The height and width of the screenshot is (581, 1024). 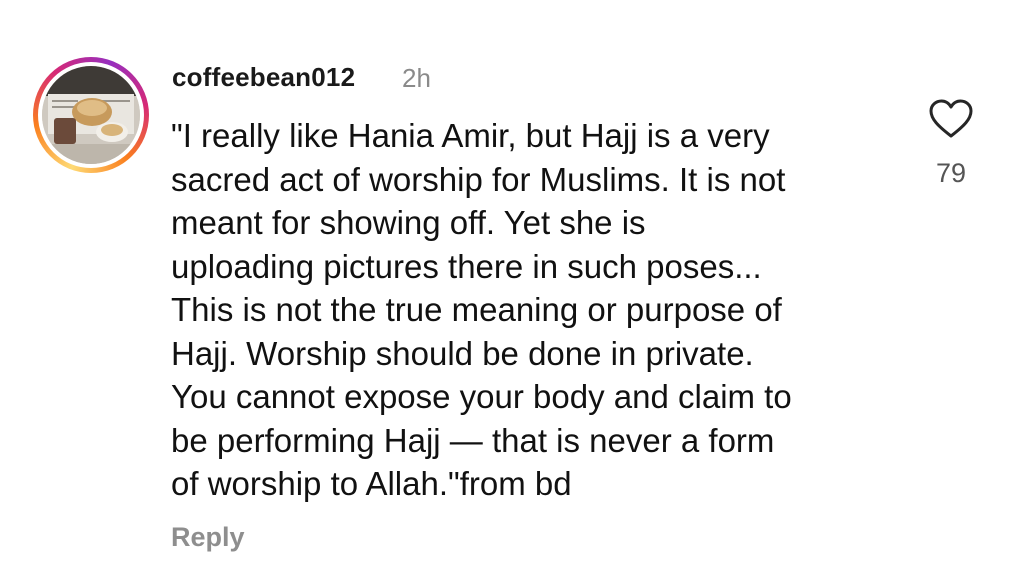 I want to click on heart-outline-icon, so click(x=951, y=118).